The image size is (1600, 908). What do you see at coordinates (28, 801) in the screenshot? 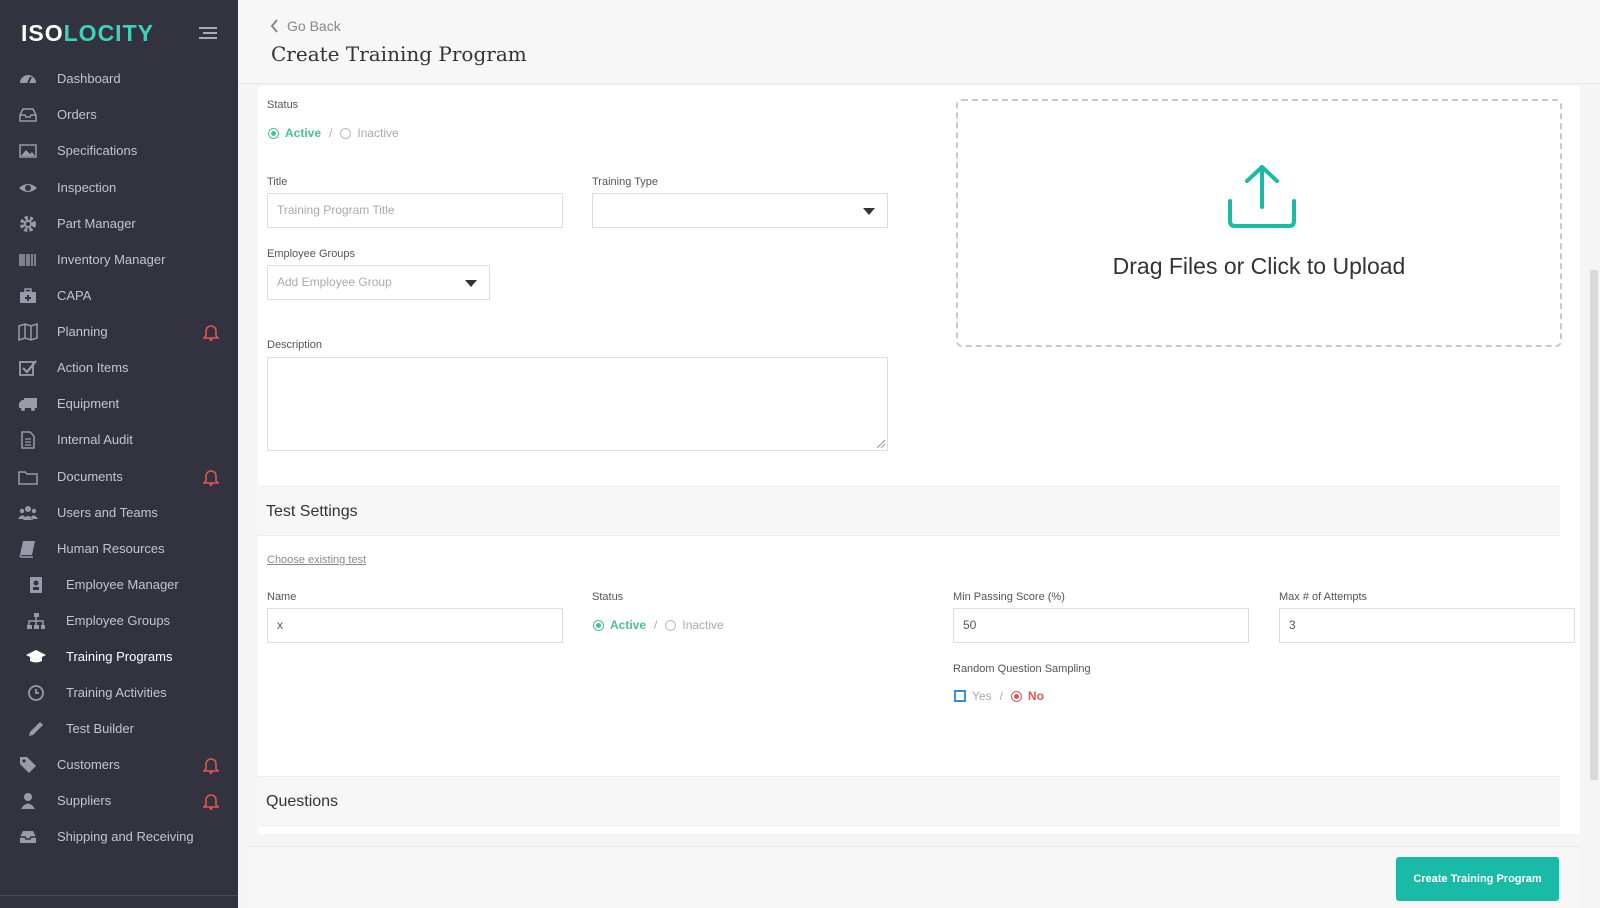
I see `supplier-icon` at bounding box center [28, 801].